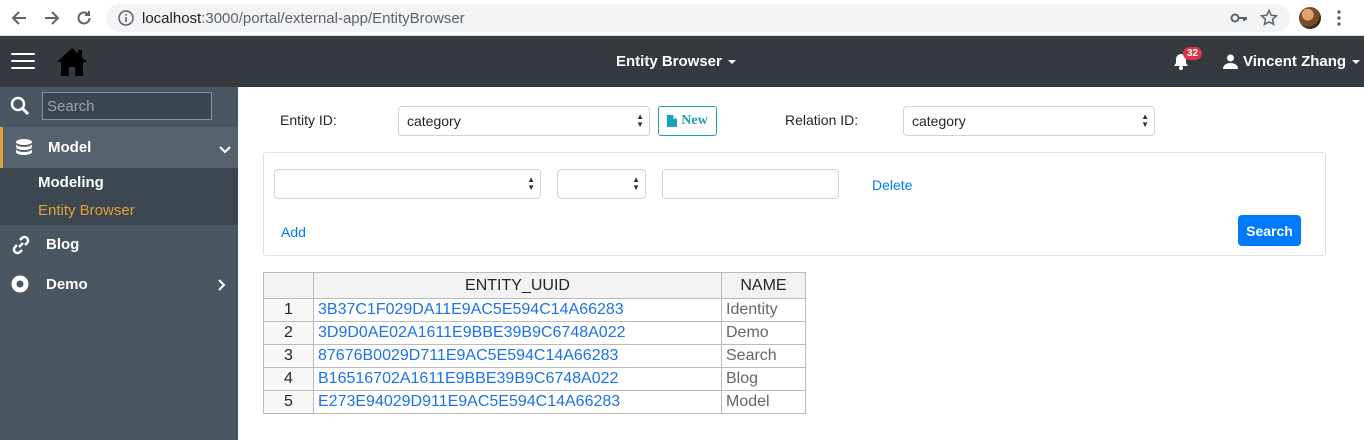  Describe the element at coordinates (750, 184) in the screenshot. I see `filter-value-input` at that location.